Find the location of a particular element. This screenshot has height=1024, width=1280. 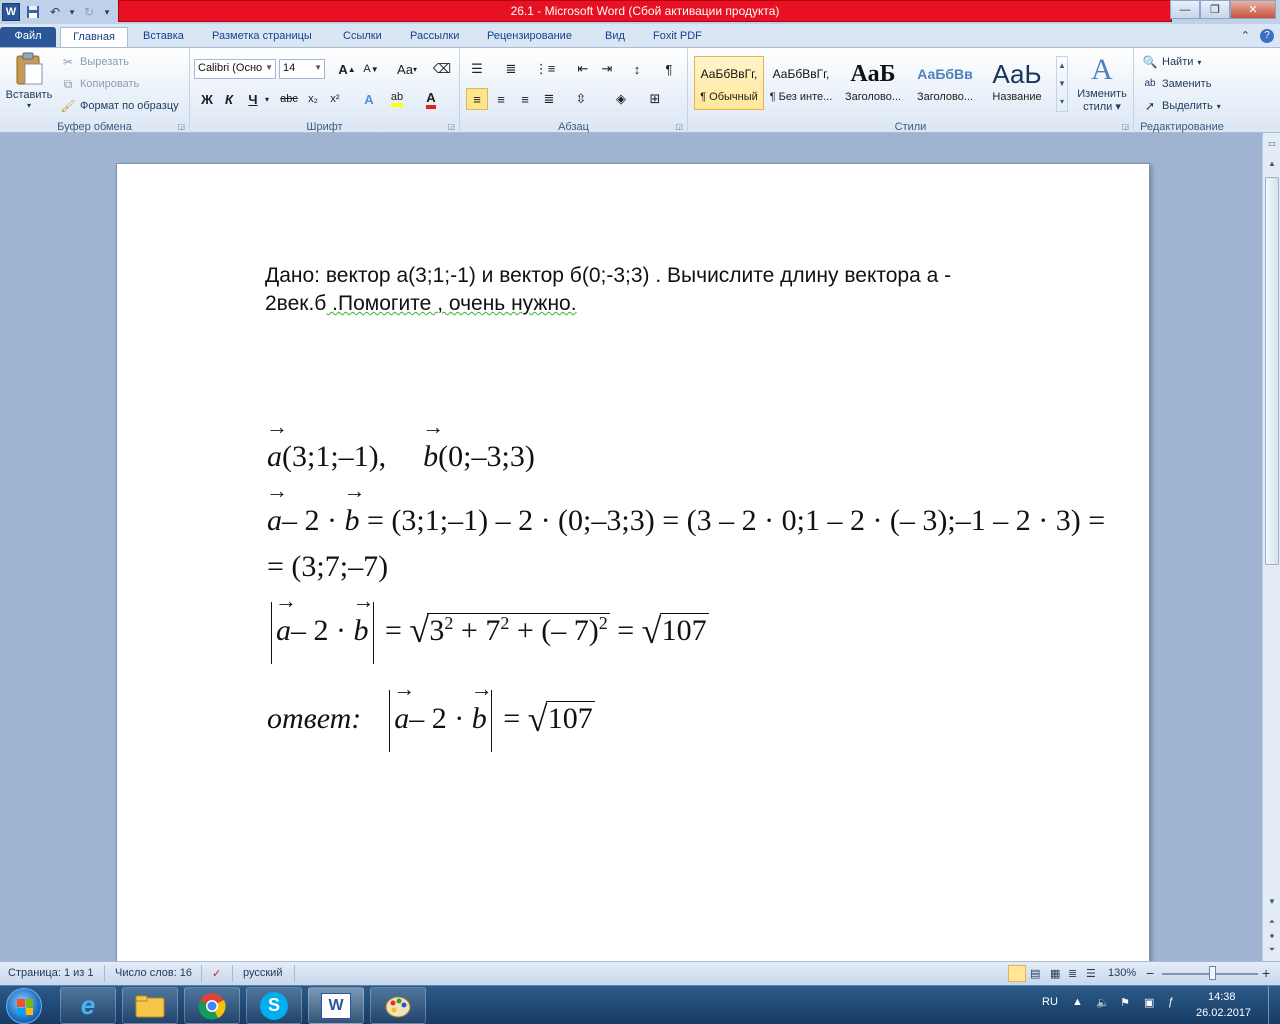

grow-font-button: A ▲ is located at coordinates (347, 69).